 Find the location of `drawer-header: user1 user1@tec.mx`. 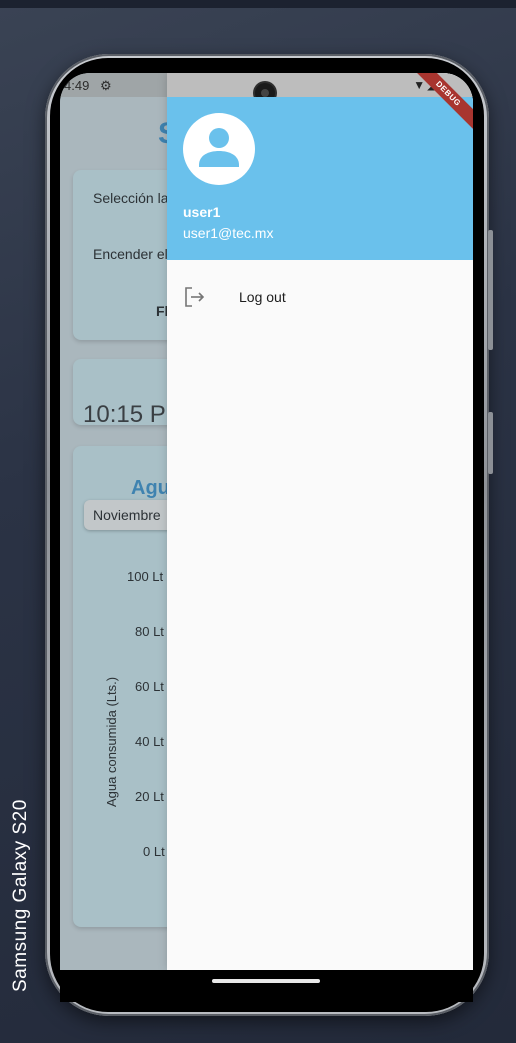

drawer-header: user1 user1@tec.mx is located at coordinates (320, 178).